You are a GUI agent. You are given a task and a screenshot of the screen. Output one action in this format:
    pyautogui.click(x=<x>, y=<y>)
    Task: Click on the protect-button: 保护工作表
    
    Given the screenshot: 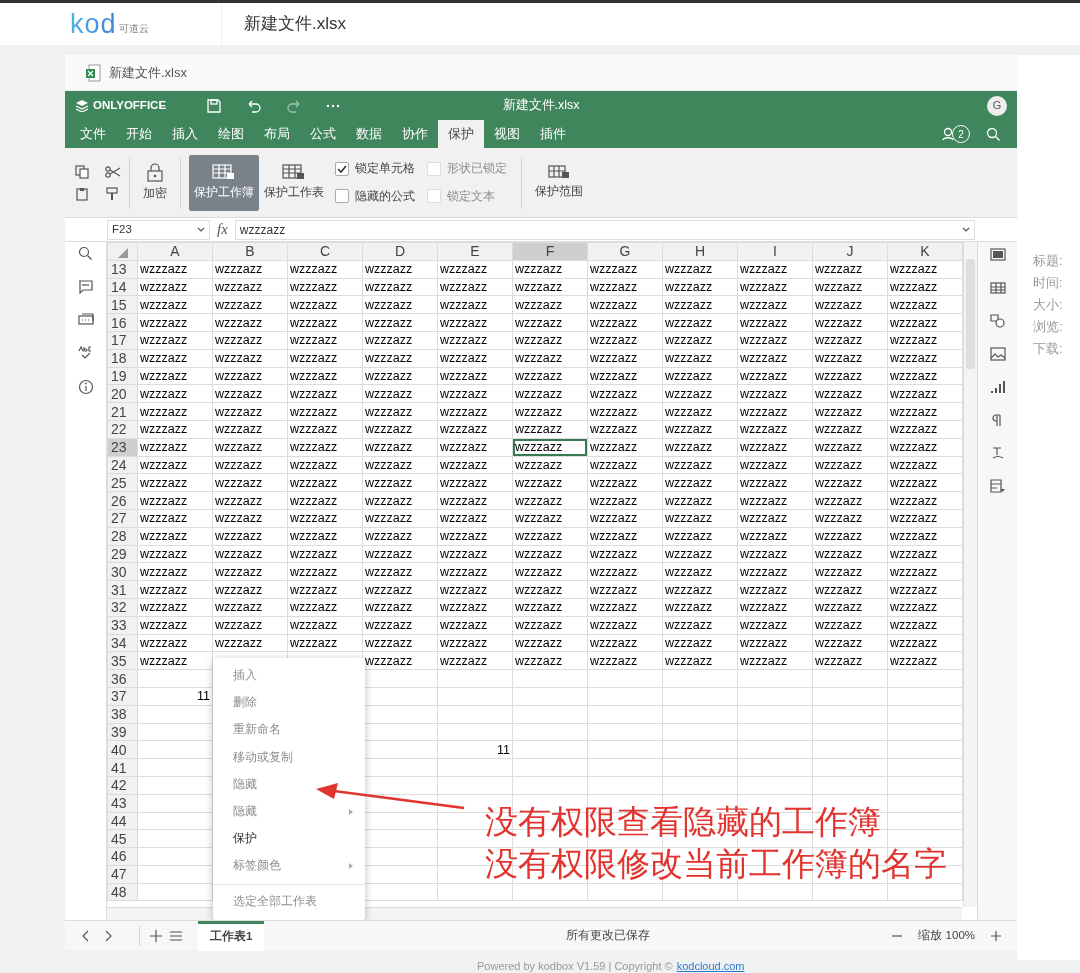 What is the action you would take?
    pyautogui.click(x=294, y=182)
    